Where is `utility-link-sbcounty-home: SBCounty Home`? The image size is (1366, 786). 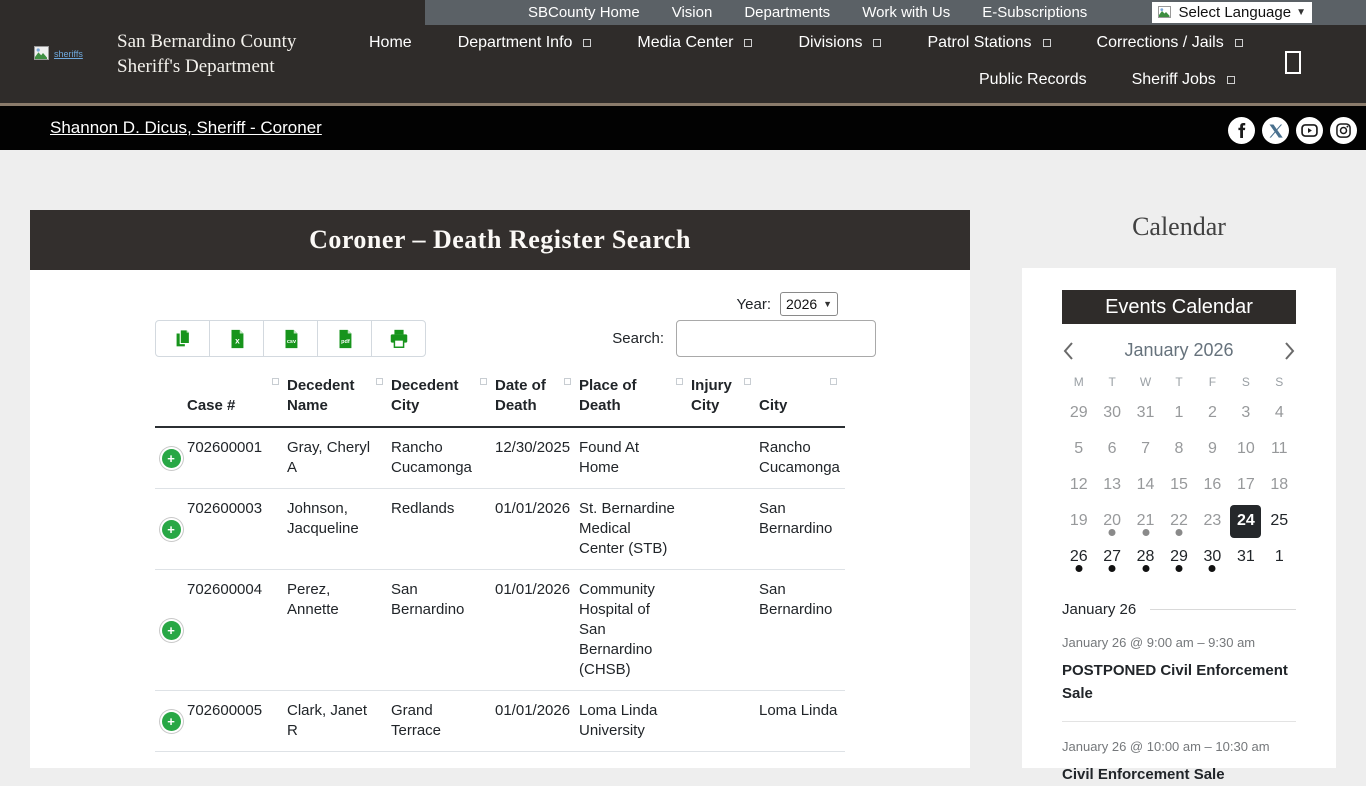
utility-link-sbcounty-home: SBCounty Home is located at coordinates (584, 12).